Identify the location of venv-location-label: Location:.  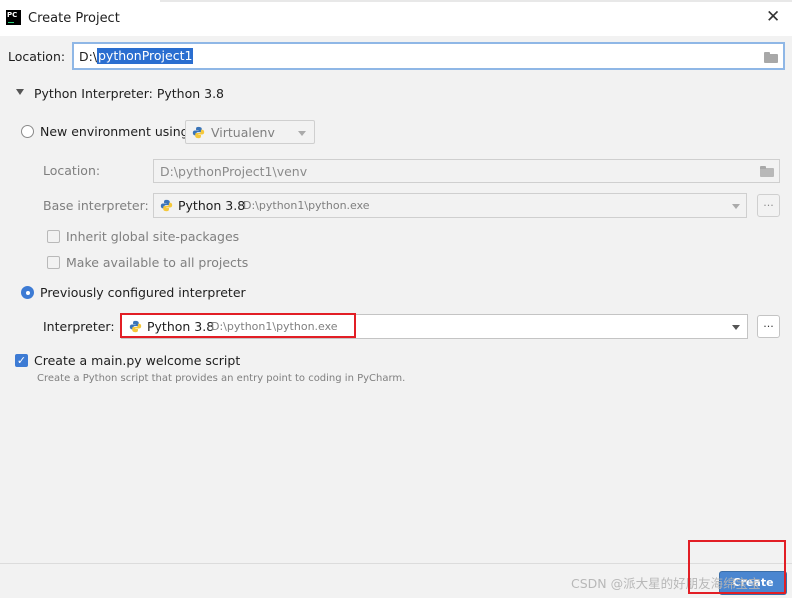
(72, 170).